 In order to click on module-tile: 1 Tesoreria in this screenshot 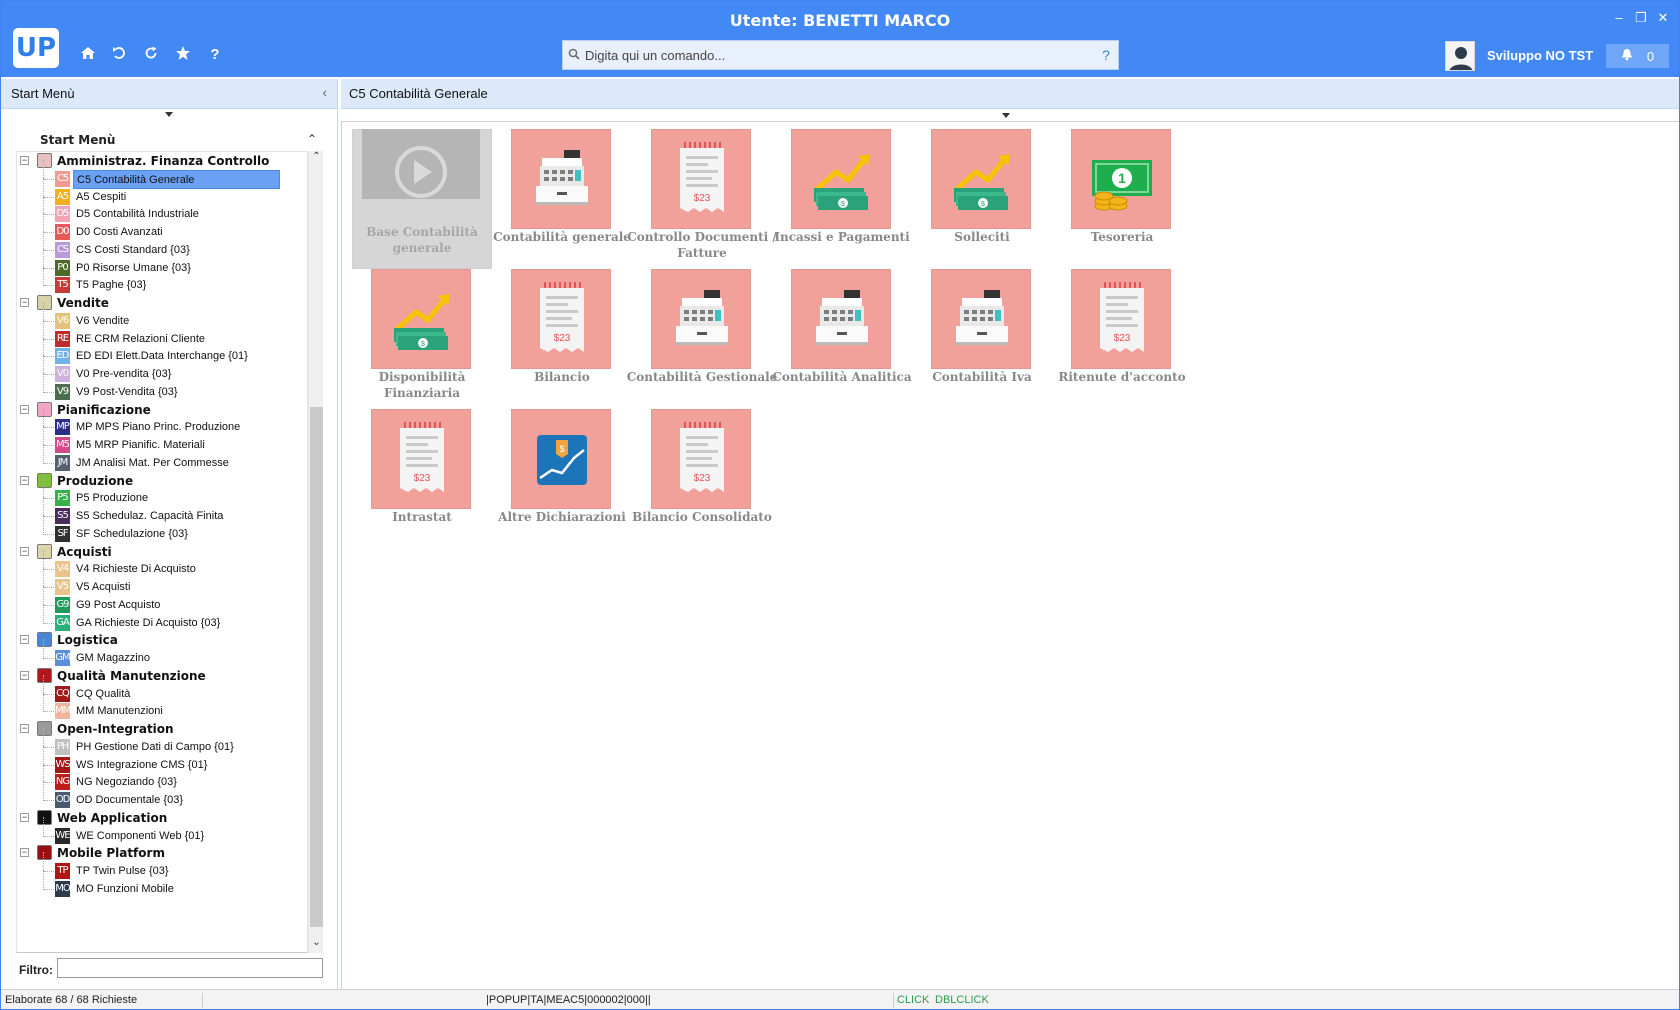, I will do `click(1117, 191)`.